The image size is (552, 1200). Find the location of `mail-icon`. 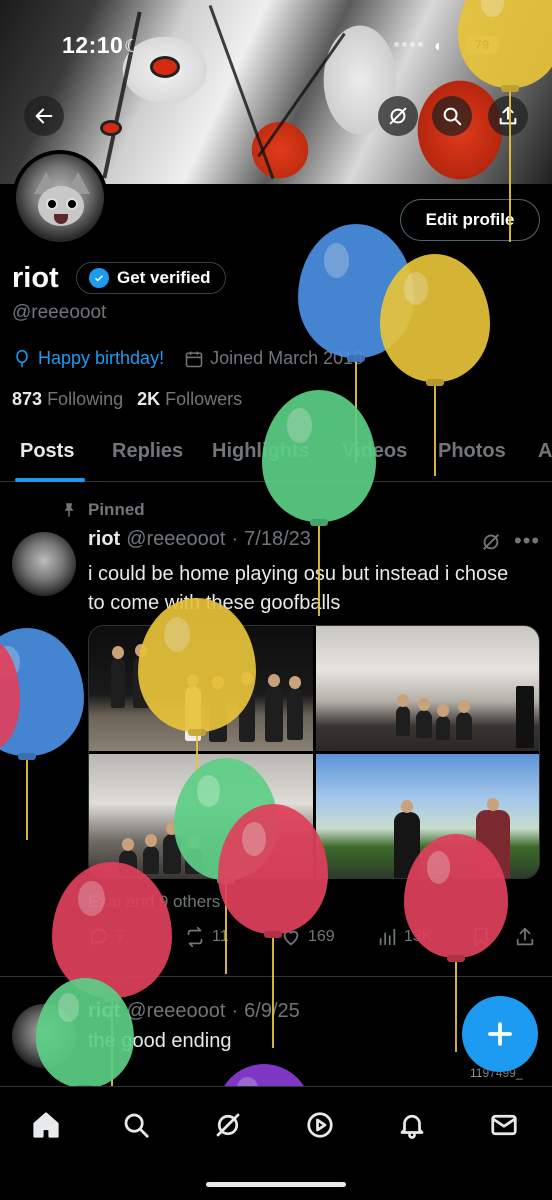

mail-icon is located at coordinates (504, 1125).